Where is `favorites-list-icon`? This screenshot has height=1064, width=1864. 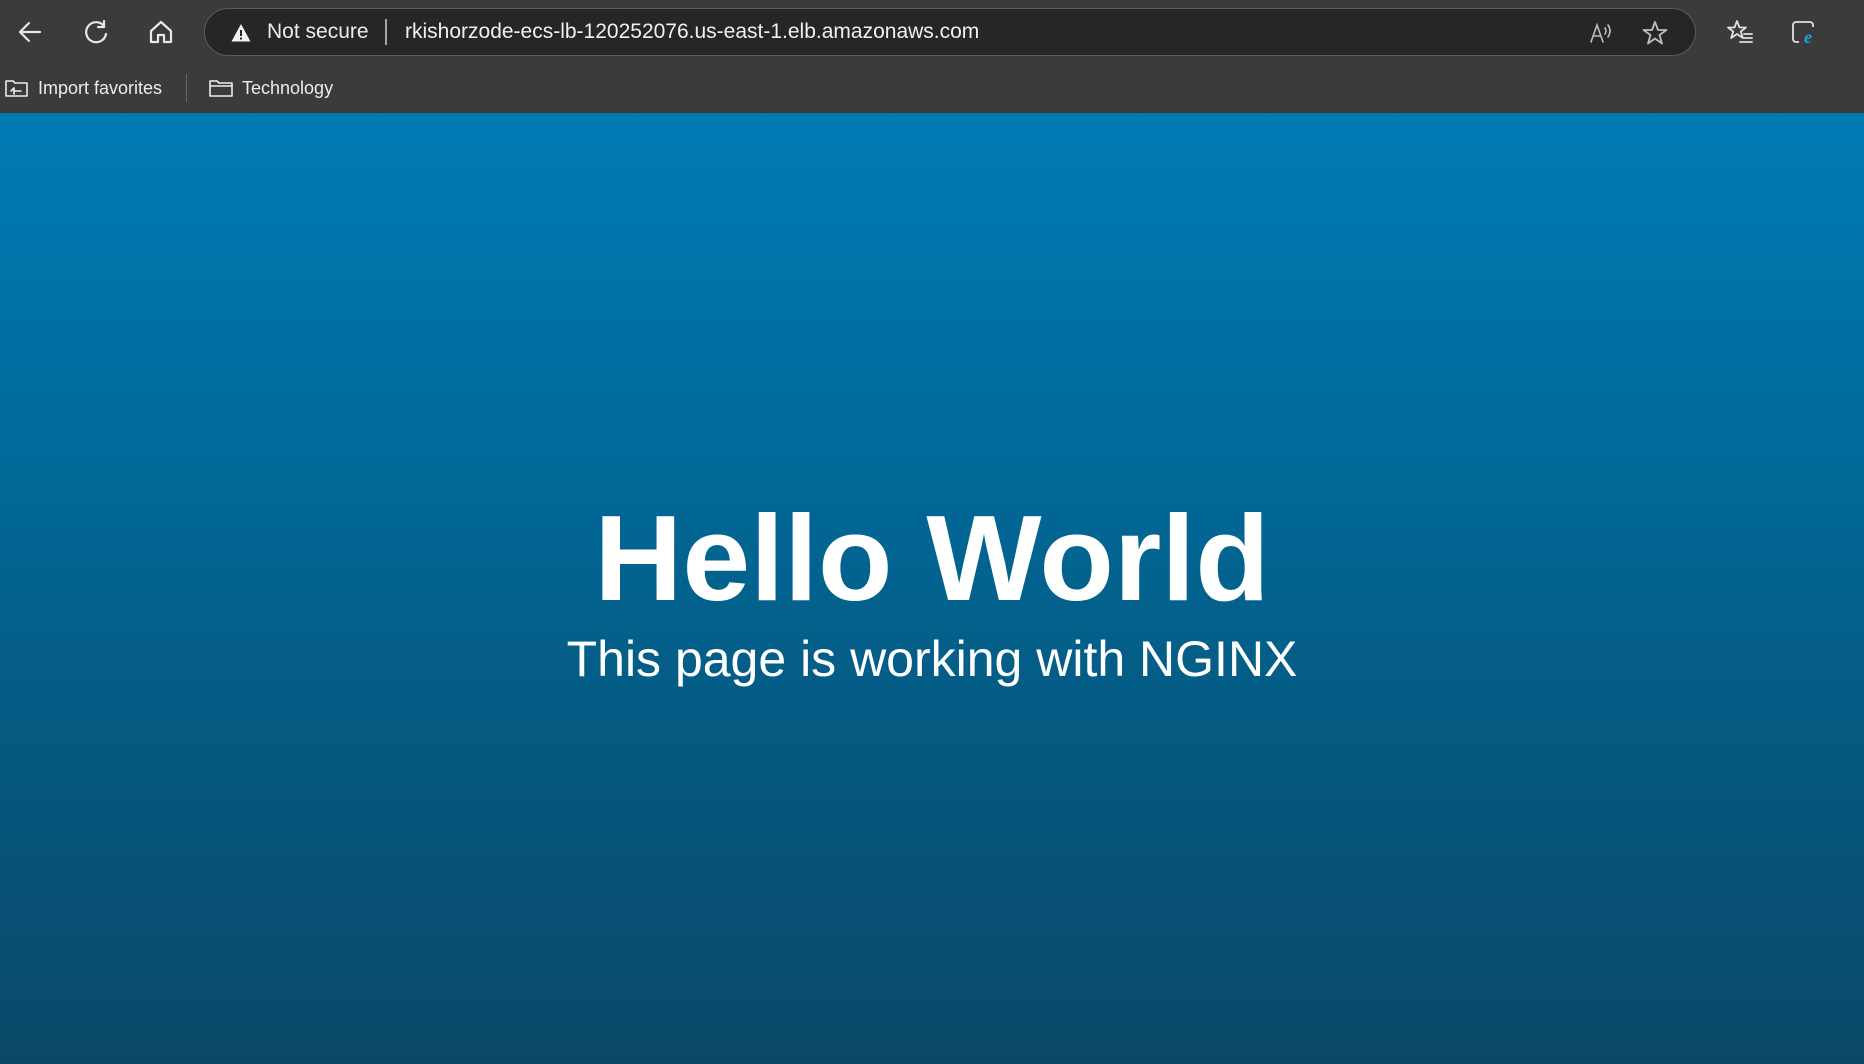 favorites-list-icon is located at coordinates (1740, 31).